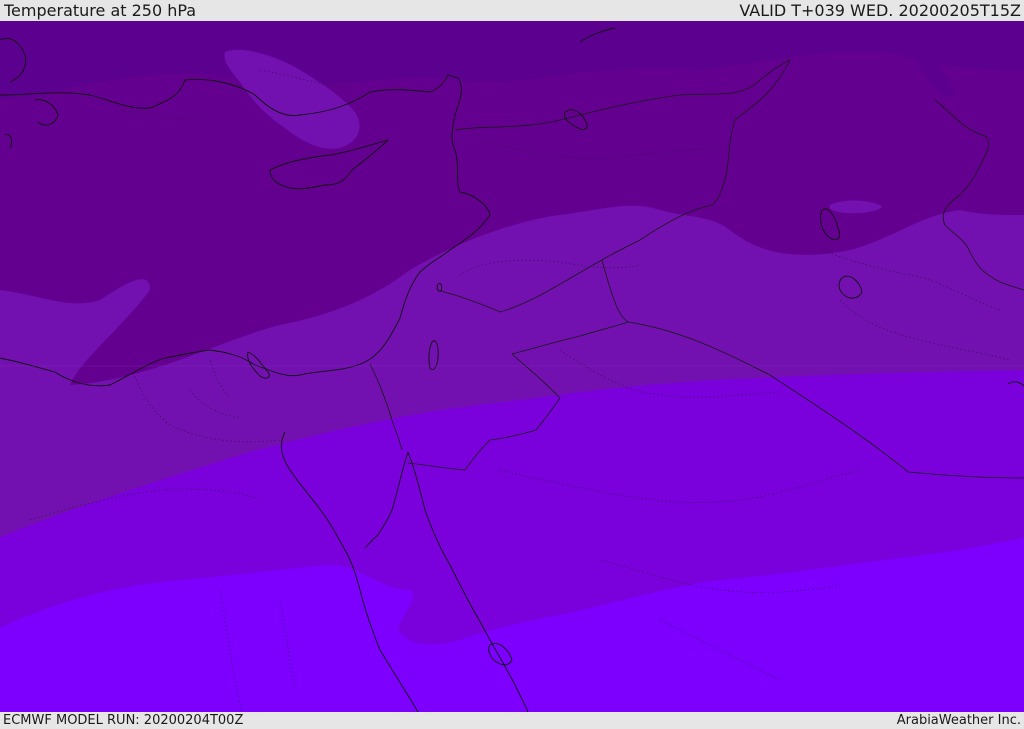 This screenshot has height=729, width=1024. Describe the element at coordinates (880, 10) in the screenshot. I see `valid-time: VALID T+039 WED. 20200205T15Z` at that location.